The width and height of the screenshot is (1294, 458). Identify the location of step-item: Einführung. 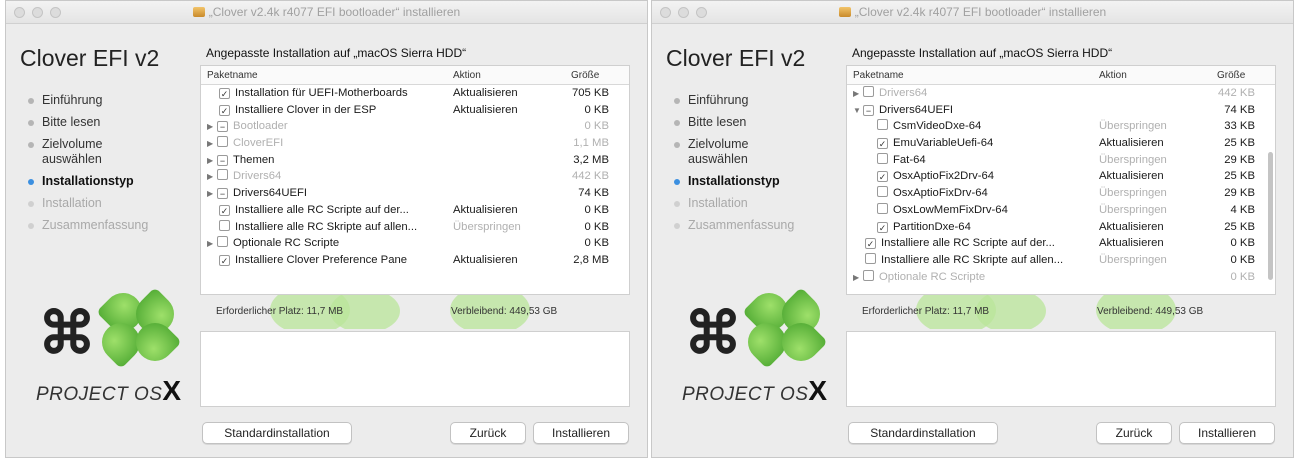
(111, 100).